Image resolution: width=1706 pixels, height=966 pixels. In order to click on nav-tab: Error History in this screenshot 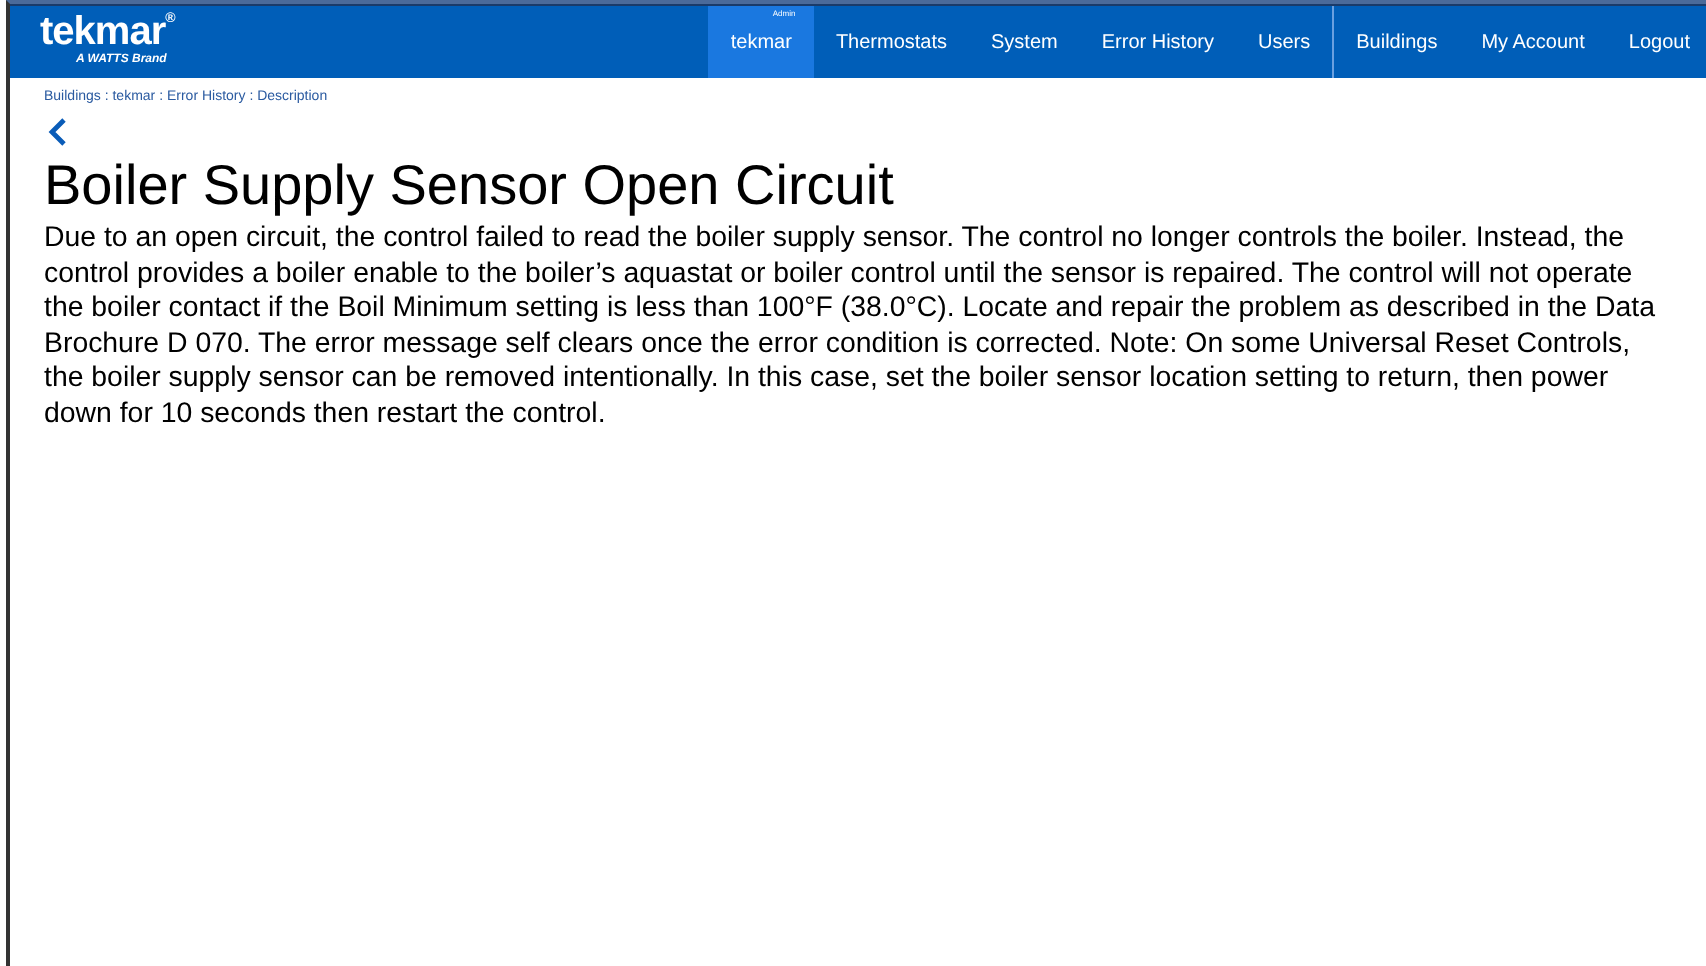, I will do `click(1157, 42)`.